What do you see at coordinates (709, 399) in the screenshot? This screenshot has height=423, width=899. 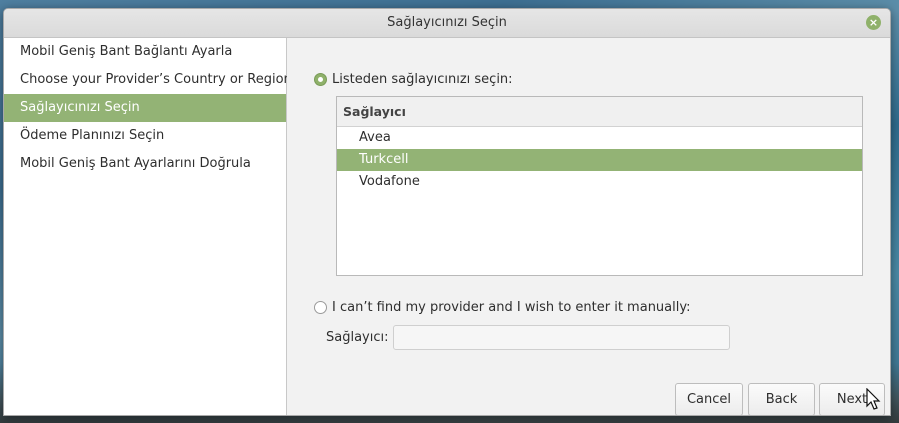 I see `cancel-button: Cancel` at bounding box center [709, 399].